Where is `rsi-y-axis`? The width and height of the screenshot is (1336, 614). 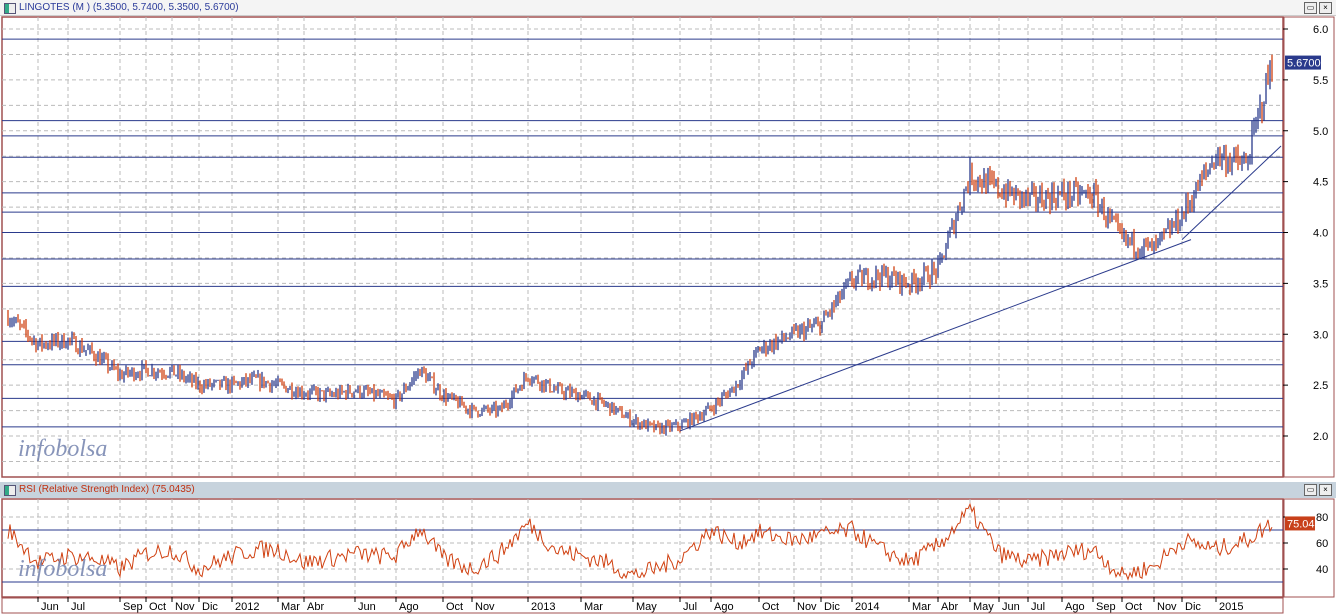
rsi-y-axis is located at coordinates (1309, 548).